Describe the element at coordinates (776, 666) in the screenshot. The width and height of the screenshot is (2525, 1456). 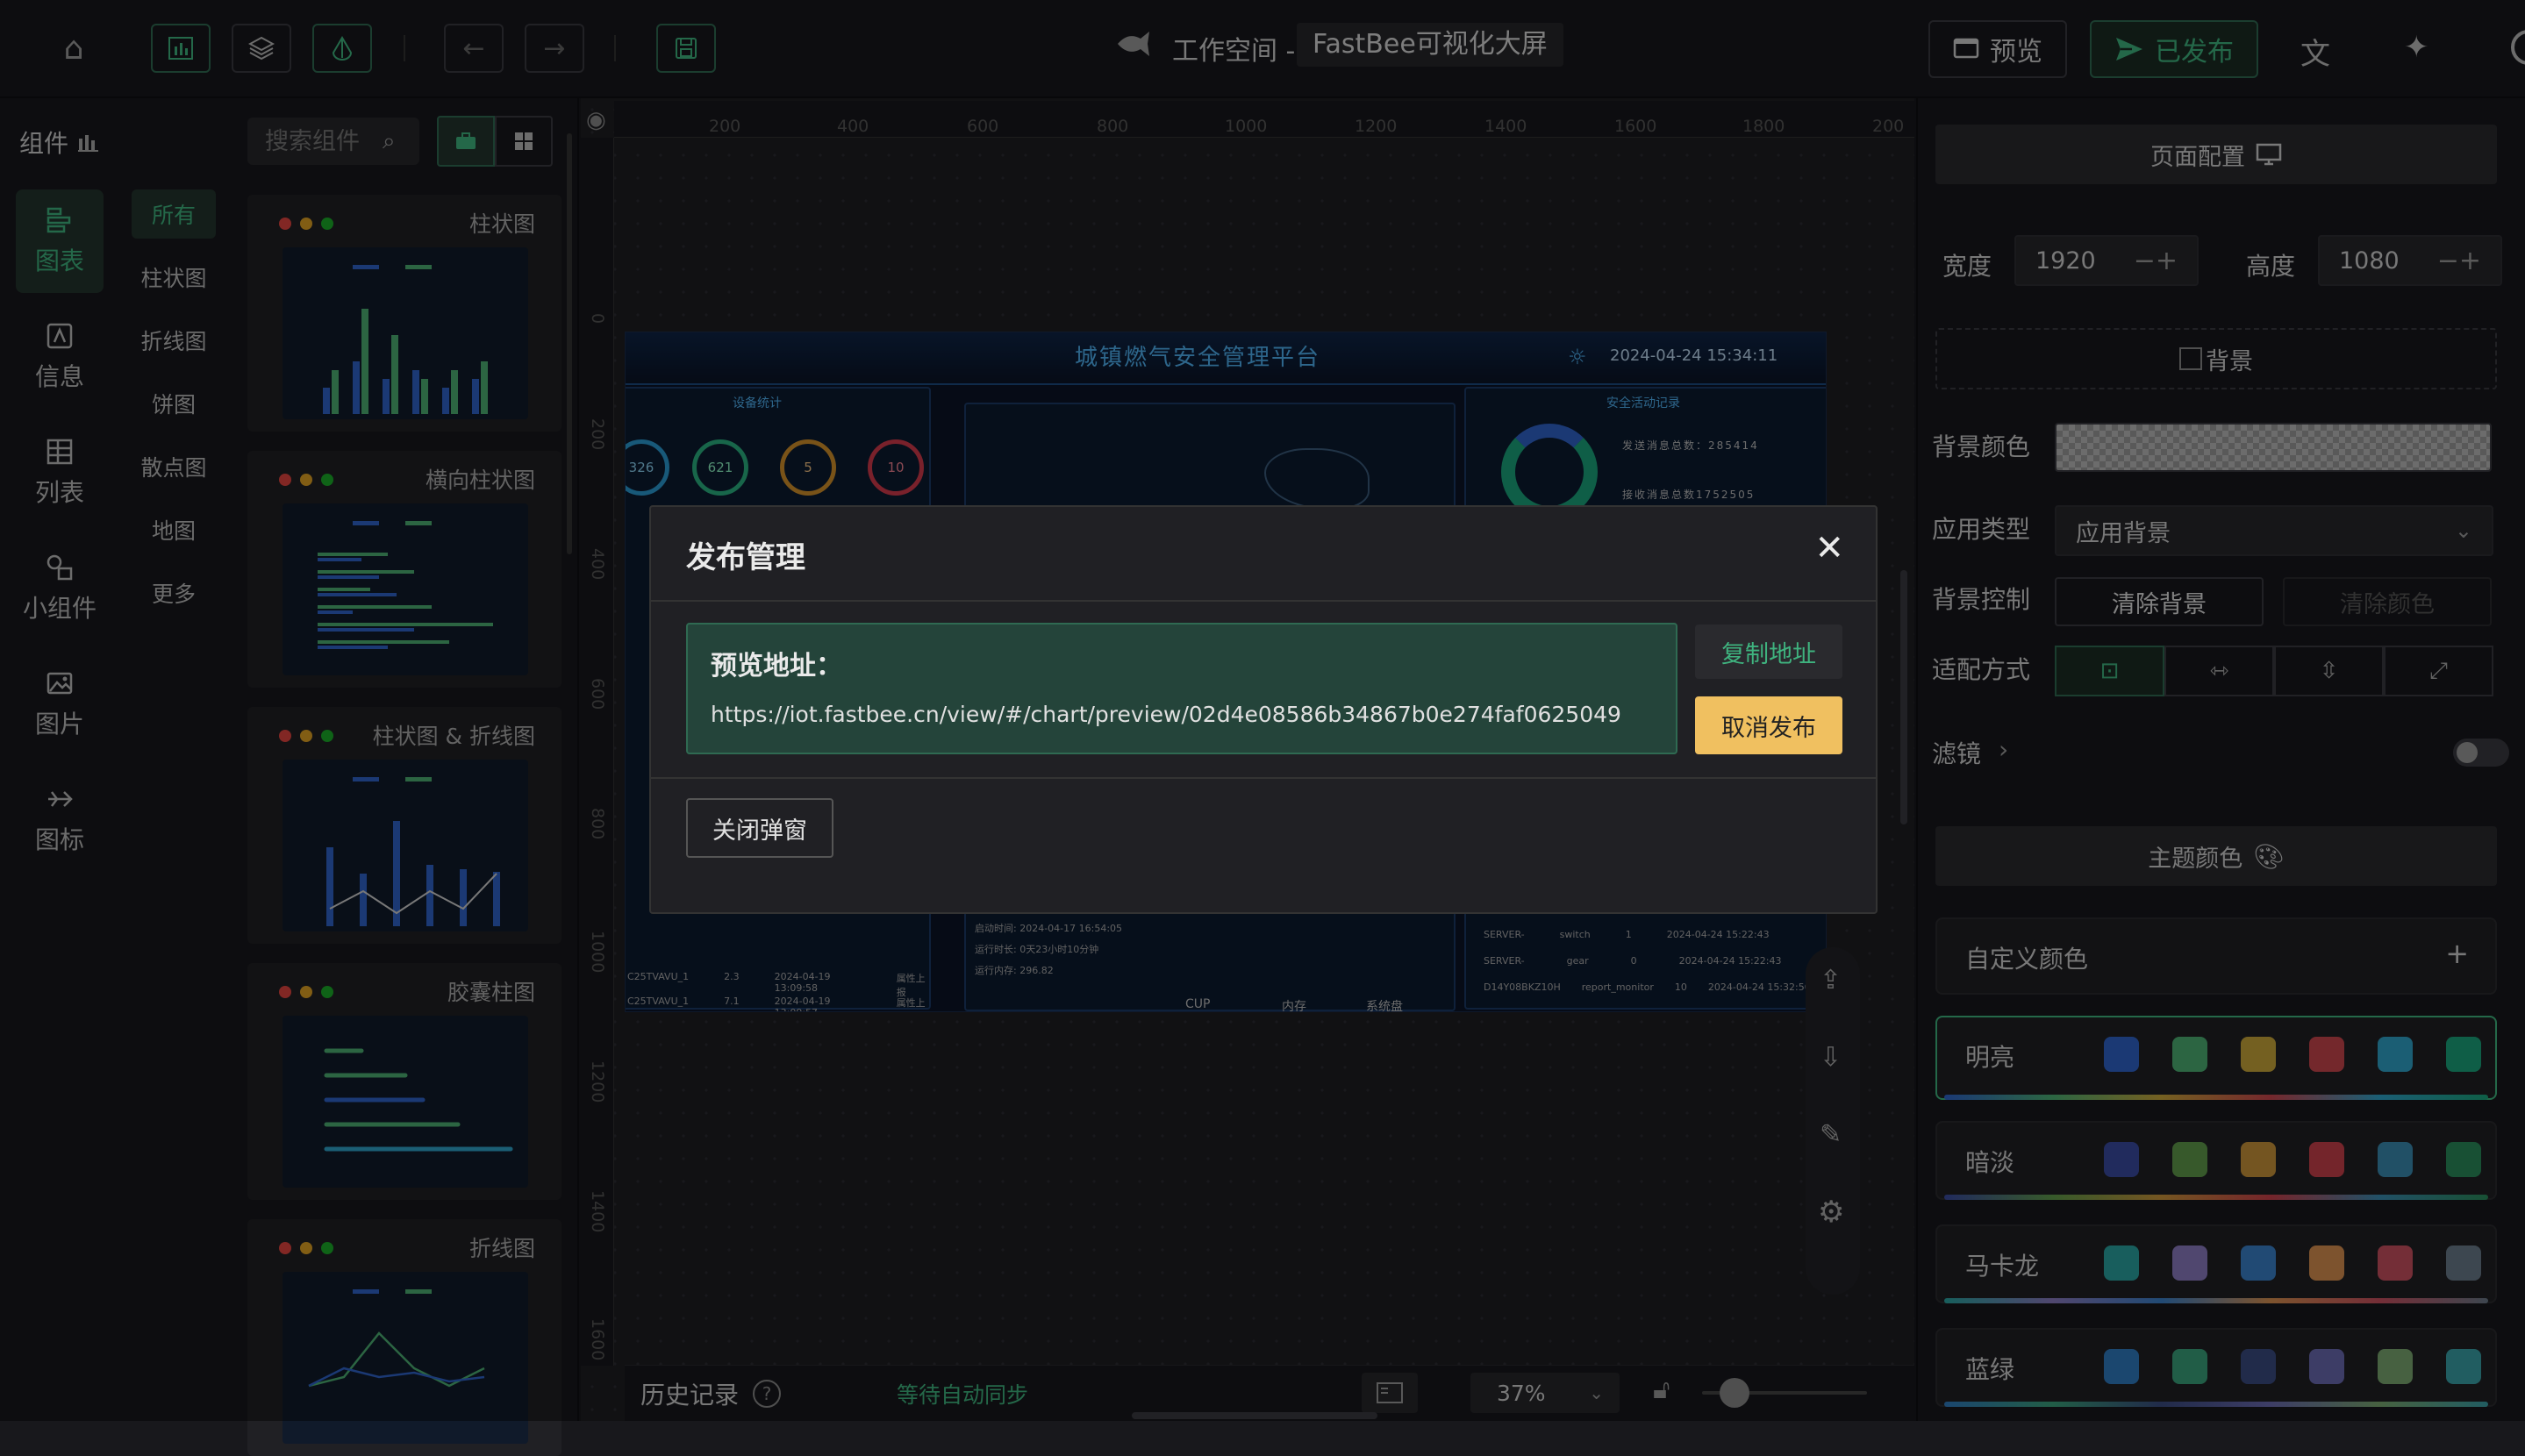
I see `preview-address-label: 预览地址：` at that location.